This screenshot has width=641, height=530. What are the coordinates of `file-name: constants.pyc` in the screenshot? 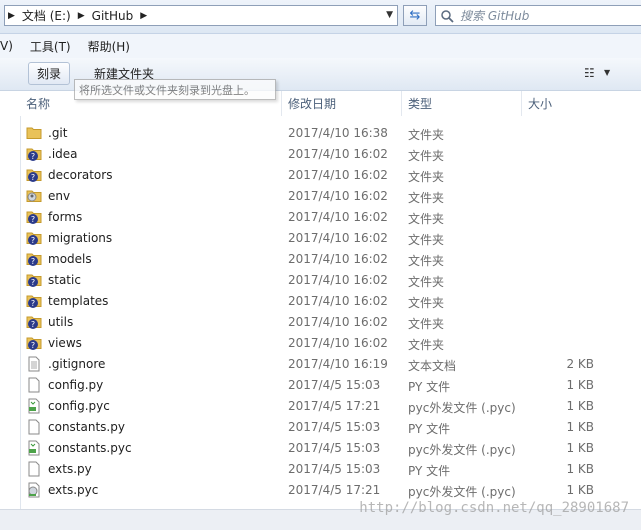 It's located at (90, 448).